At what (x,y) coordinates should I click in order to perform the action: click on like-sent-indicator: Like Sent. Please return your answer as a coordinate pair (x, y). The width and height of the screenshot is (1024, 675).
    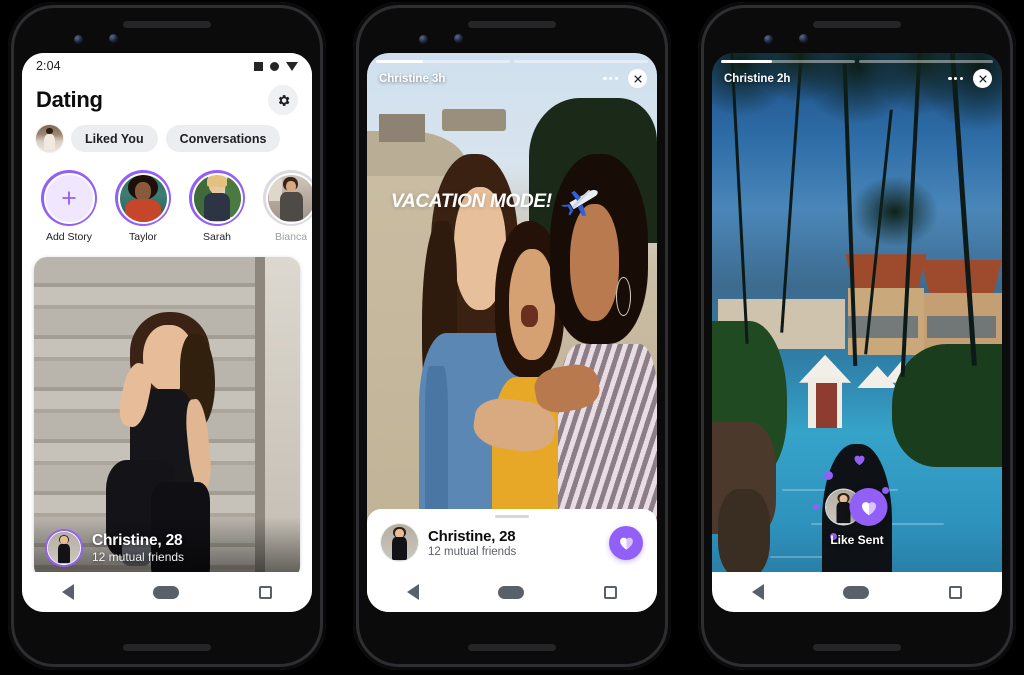
    Looking at the image, I should click on (857, 517).